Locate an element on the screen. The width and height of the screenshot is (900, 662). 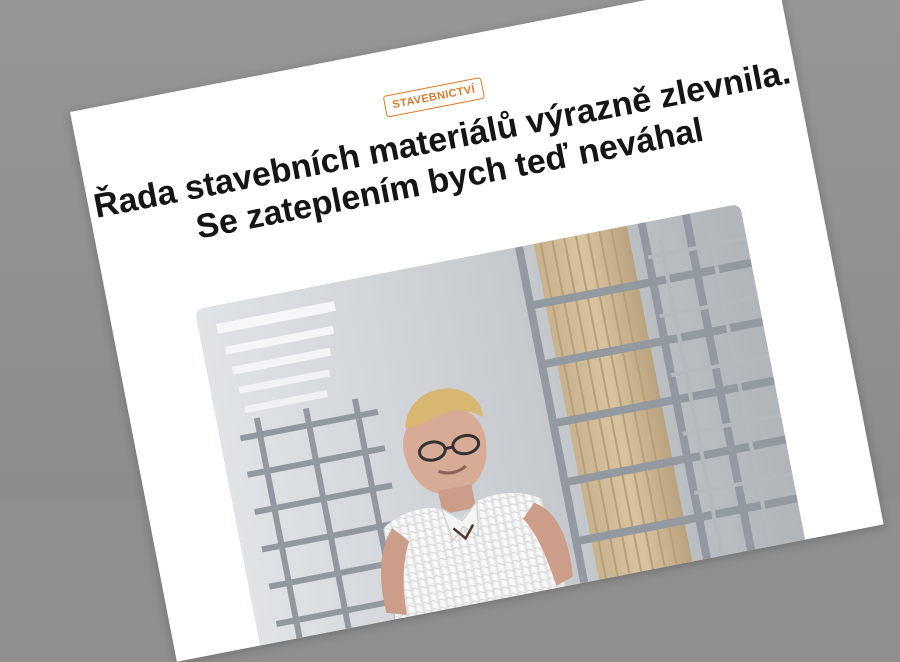
category-tag: STAVEBNICTVÍ is located at coordinates (433, 97).